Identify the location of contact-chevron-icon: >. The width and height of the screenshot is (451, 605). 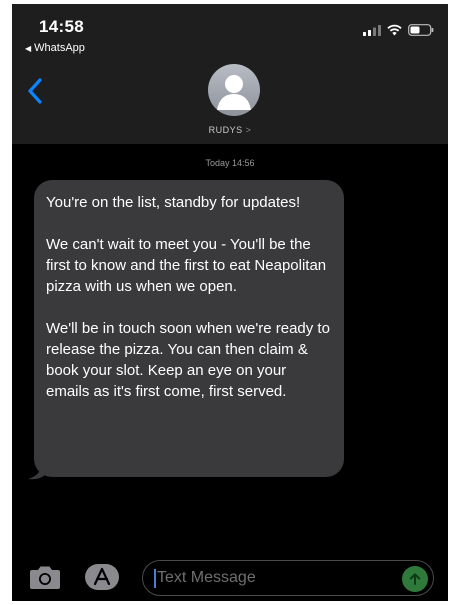
(248, 130).